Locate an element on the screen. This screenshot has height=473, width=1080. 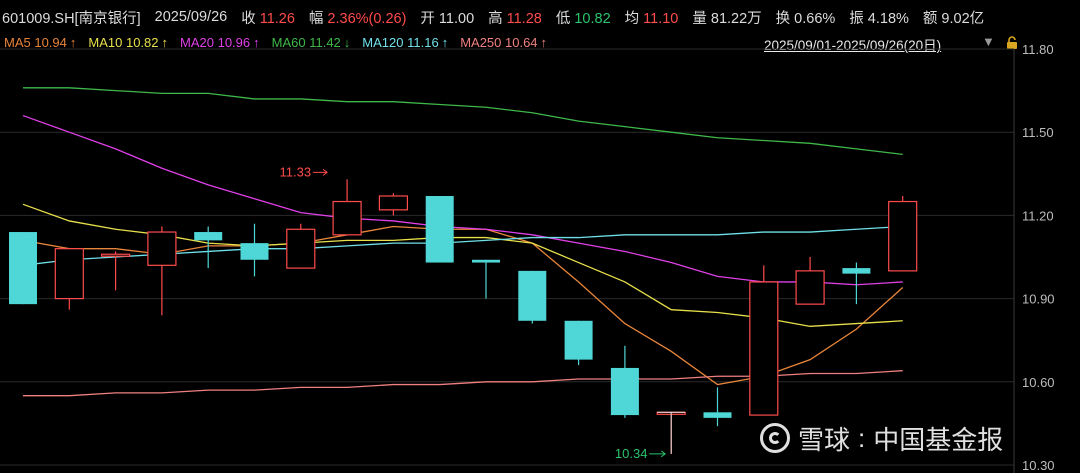
low-annotation-label: 10.34 is located at coordinates (631, 453).